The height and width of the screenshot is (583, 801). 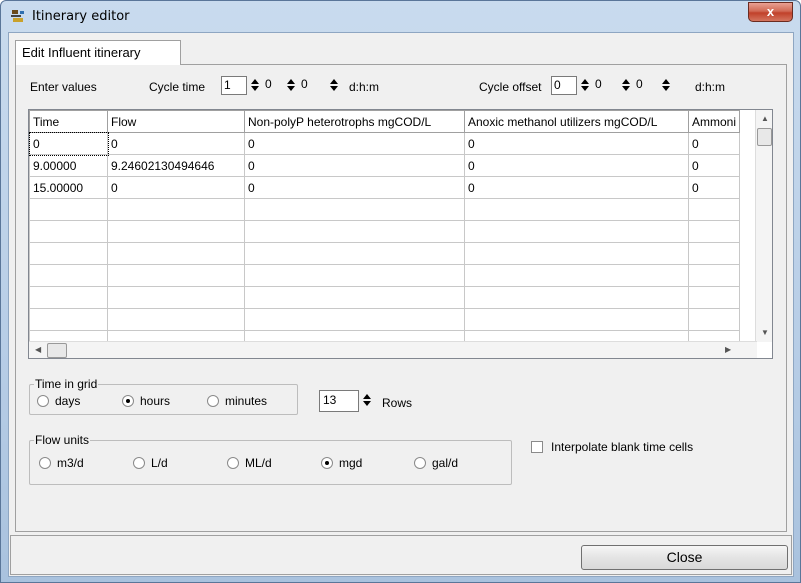 I want to click on cycle-time-minutes-input: 0, so click(x=311, y=85).